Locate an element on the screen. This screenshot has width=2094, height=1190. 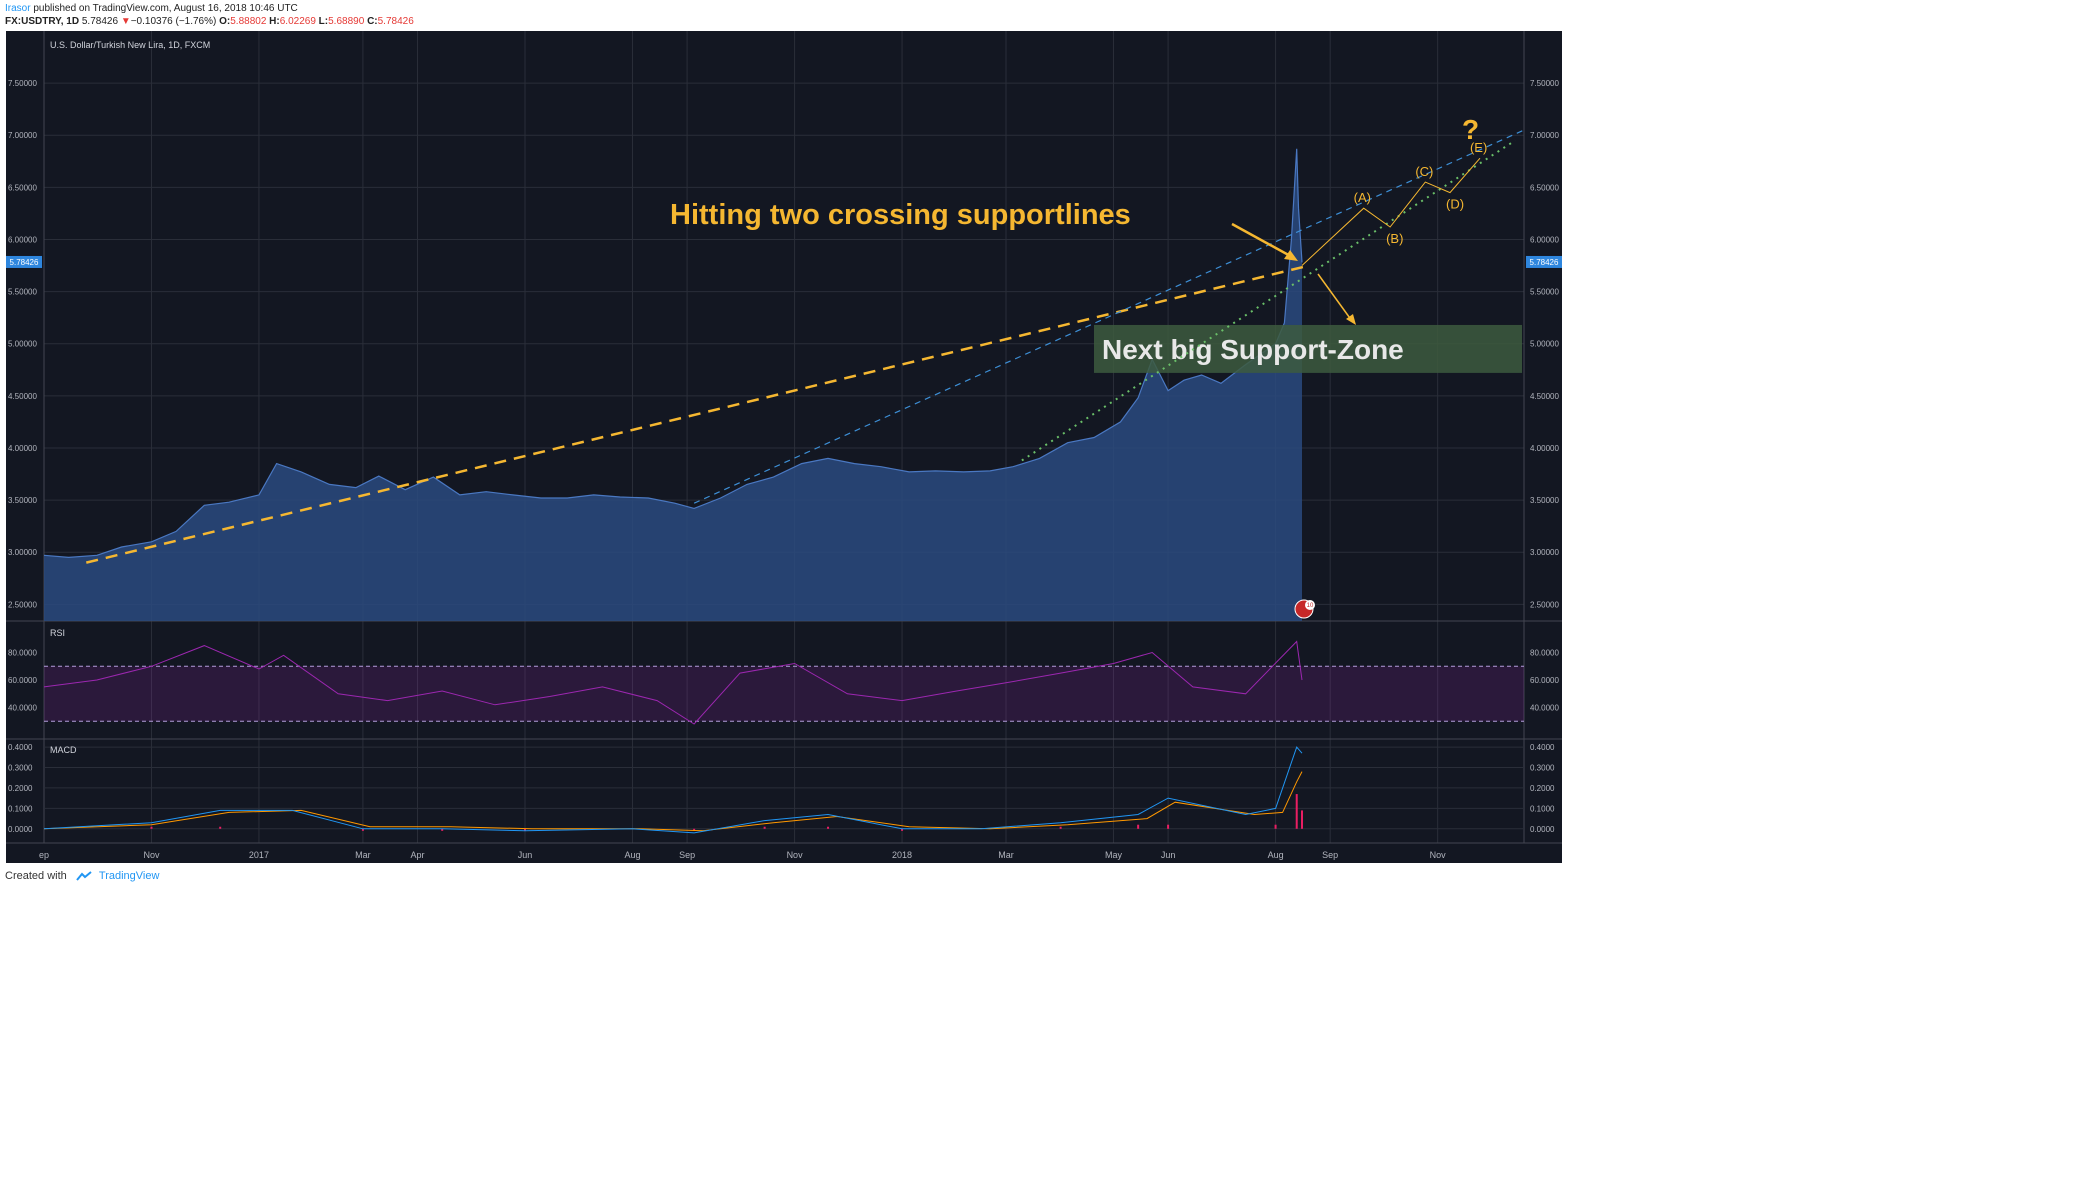
x-tick-label: 2018 is located at coordinates (902, 855).